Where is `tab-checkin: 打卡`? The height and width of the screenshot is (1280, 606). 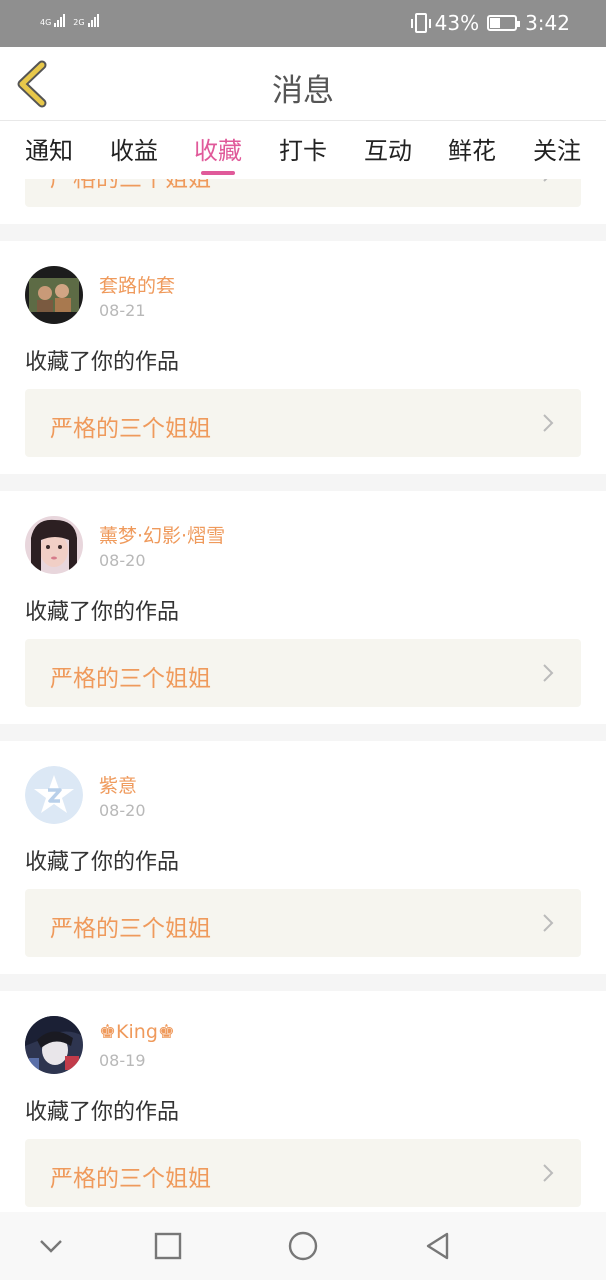 tab-checkin: 打卡 is located at coordinates (303, 148).